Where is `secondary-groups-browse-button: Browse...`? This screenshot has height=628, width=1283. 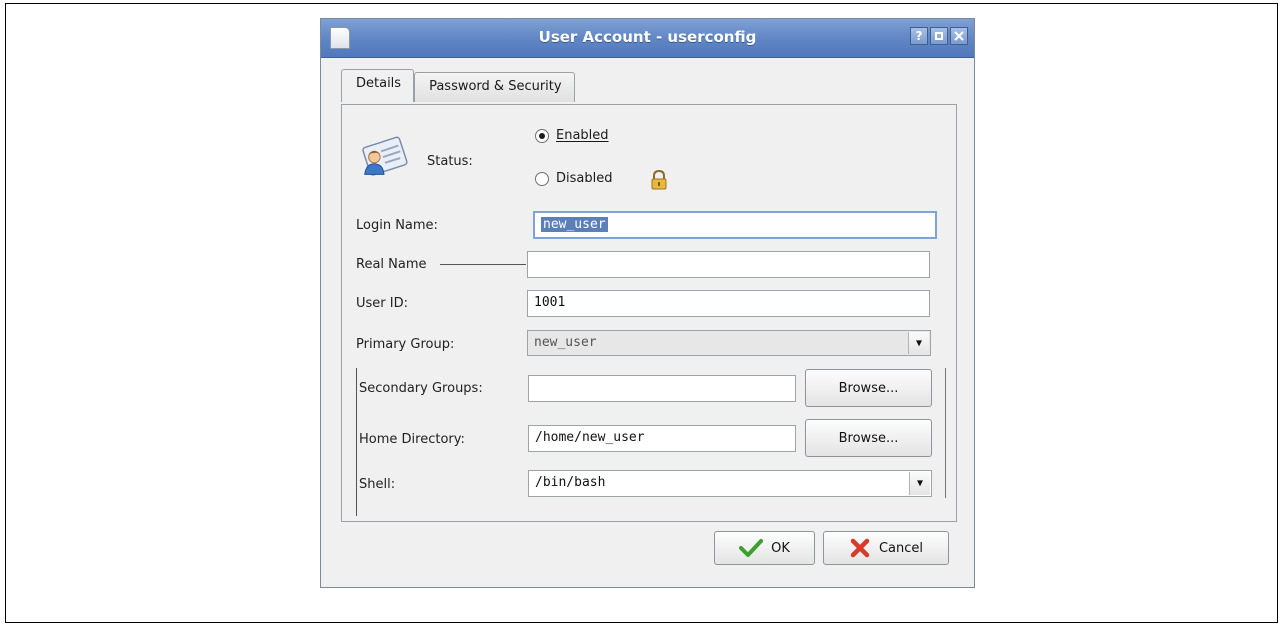 secondary-groups-browse-button: Browse... is located at coordinates (868, 388).